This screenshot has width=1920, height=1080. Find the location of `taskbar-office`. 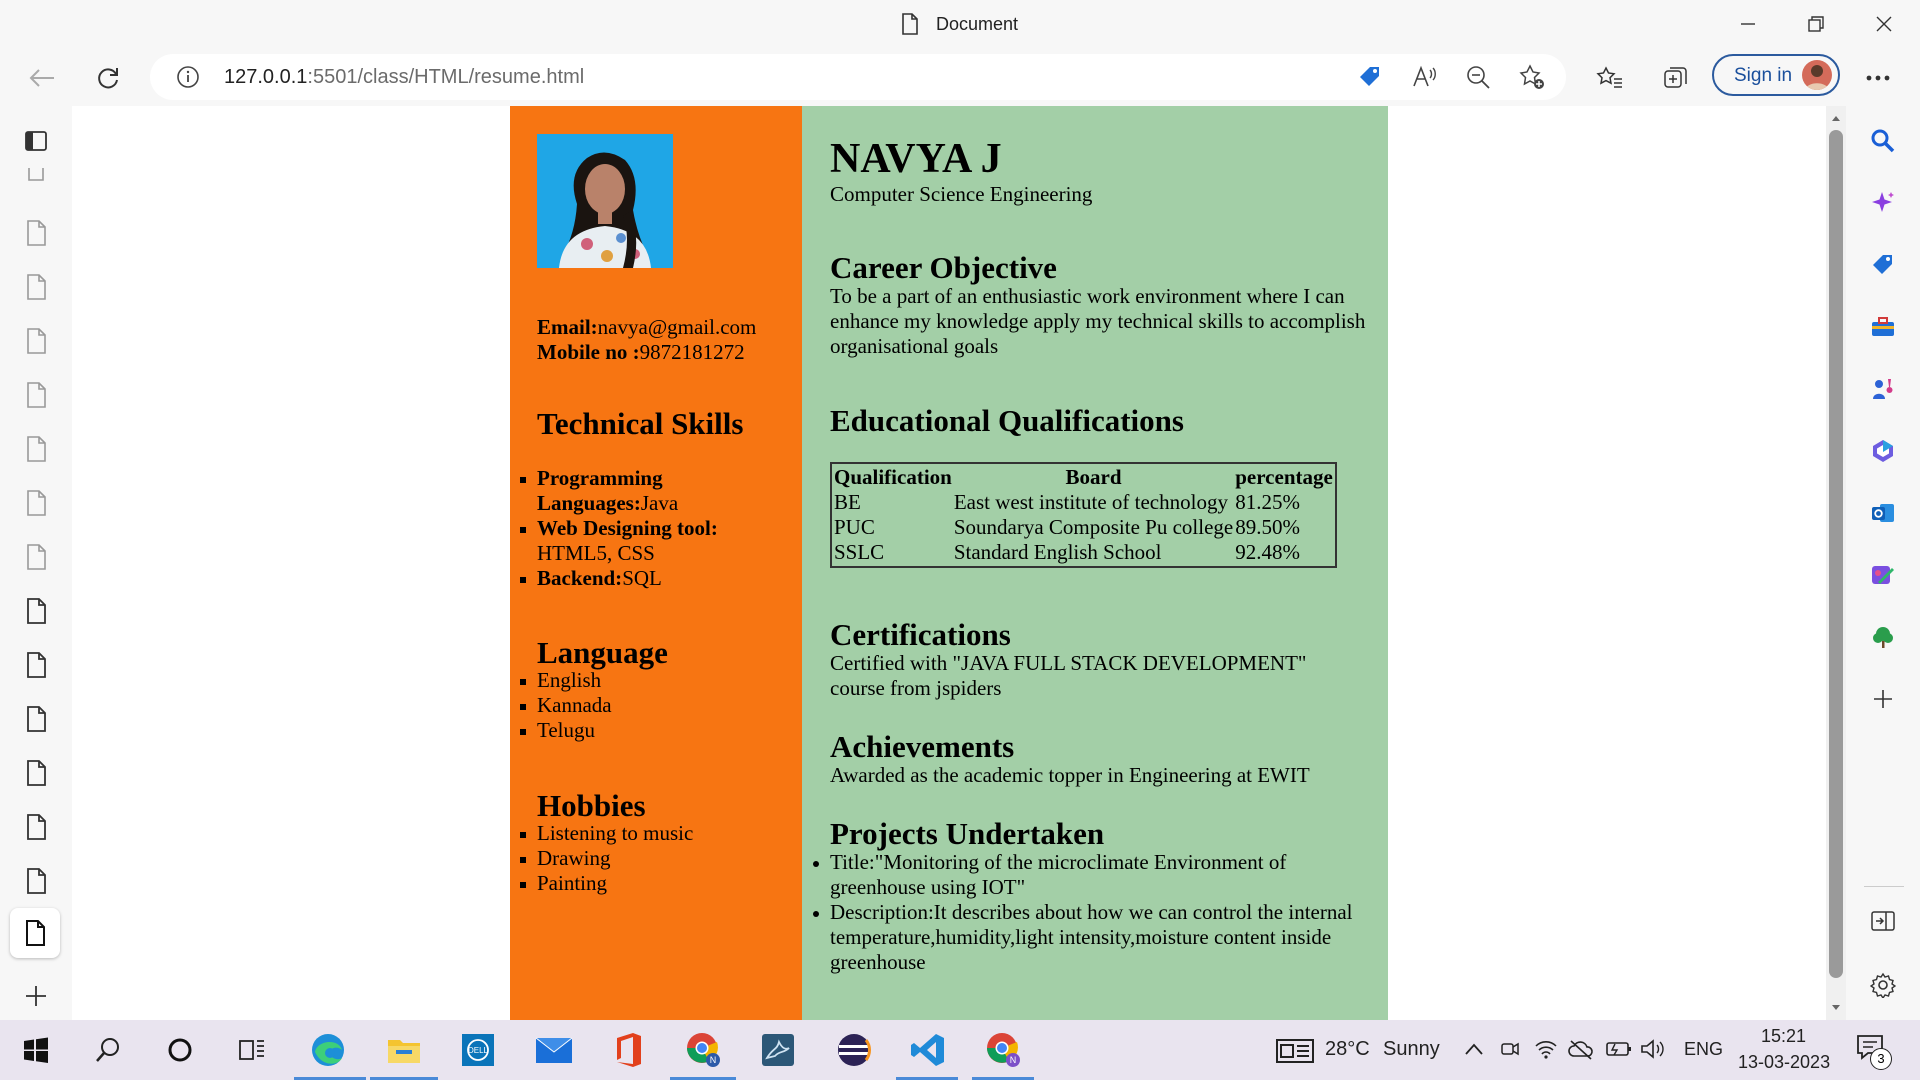

taskbar-office is located at coordinates (628, 1050).